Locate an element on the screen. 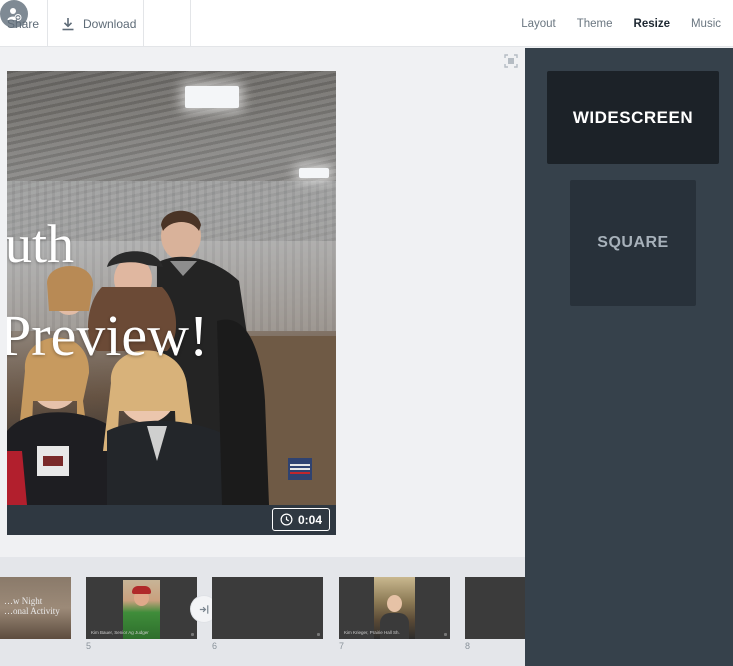 The height and width of the screenshot is (666, 733). slide-thumb-text: …w Night …onal Activity is located at coordinates (32, 606).